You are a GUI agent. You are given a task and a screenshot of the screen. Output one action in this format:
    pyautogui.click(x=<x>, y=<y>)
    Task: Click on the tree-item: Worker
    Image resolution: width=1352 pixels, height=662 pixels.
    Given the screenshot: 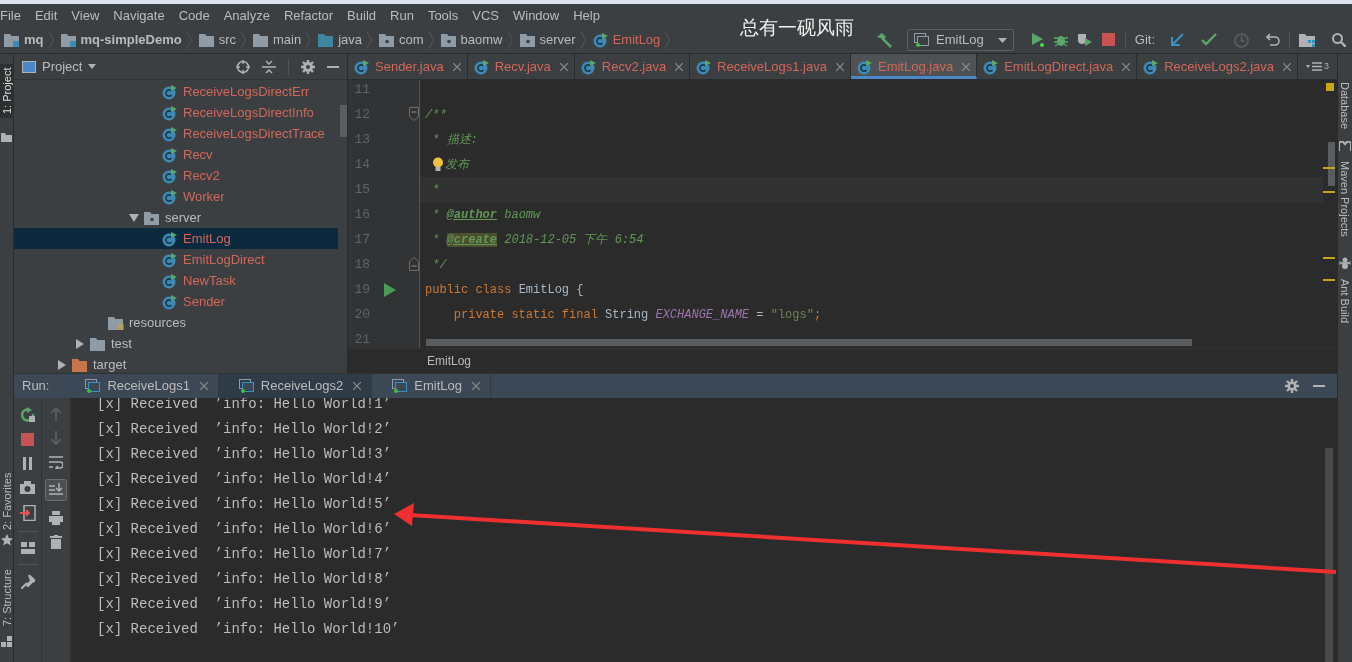 What is the action you would take?
    pyautogui.click(x=204, y=196)
    